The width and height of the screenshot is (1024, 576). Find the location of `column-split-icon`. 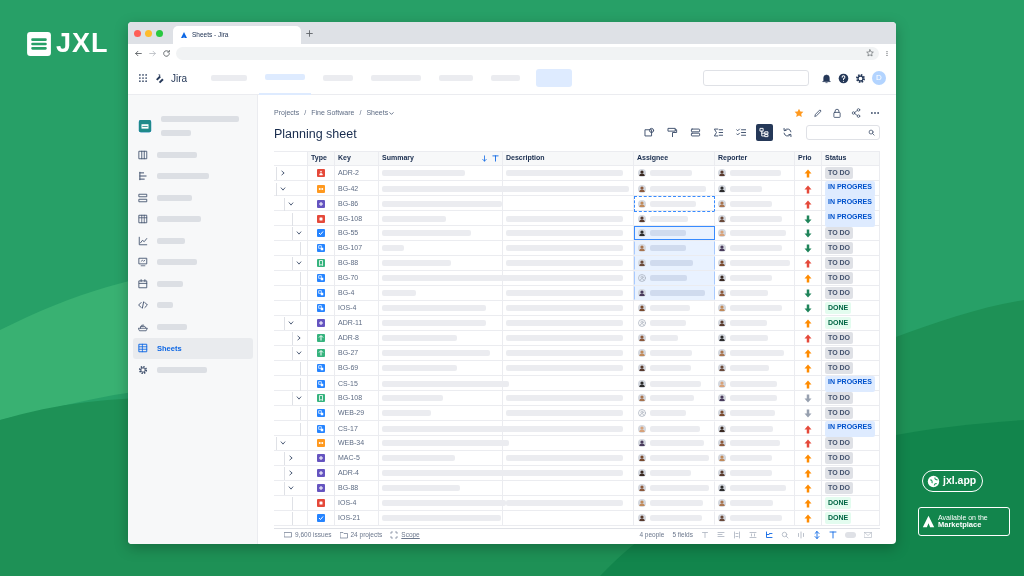

column-split-icon is located at coordinates (801, 535).